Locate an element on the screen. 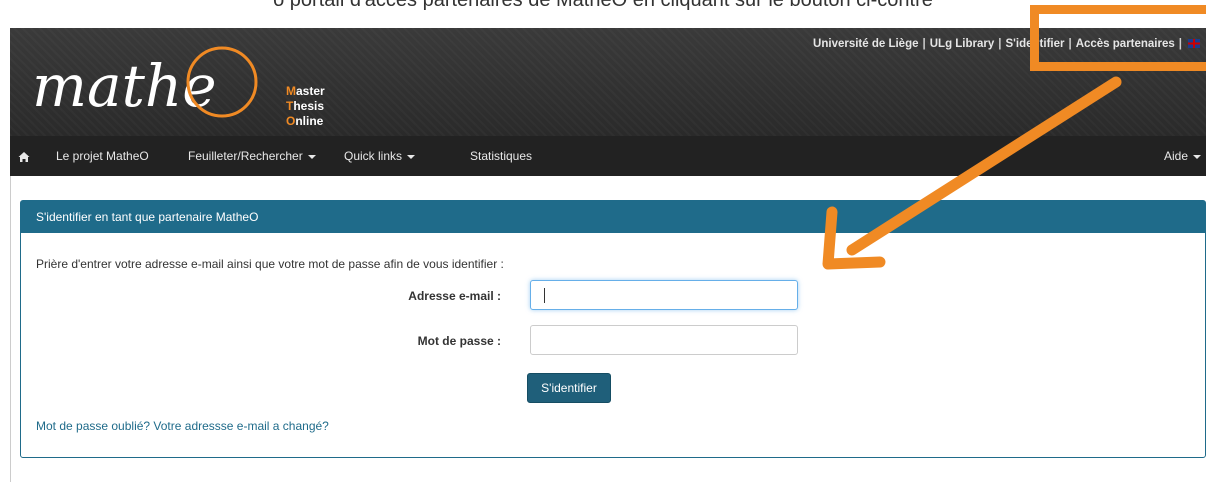  nav-feuilleter: Feuilleter/Rechercher is located at coordinates (252, 156).